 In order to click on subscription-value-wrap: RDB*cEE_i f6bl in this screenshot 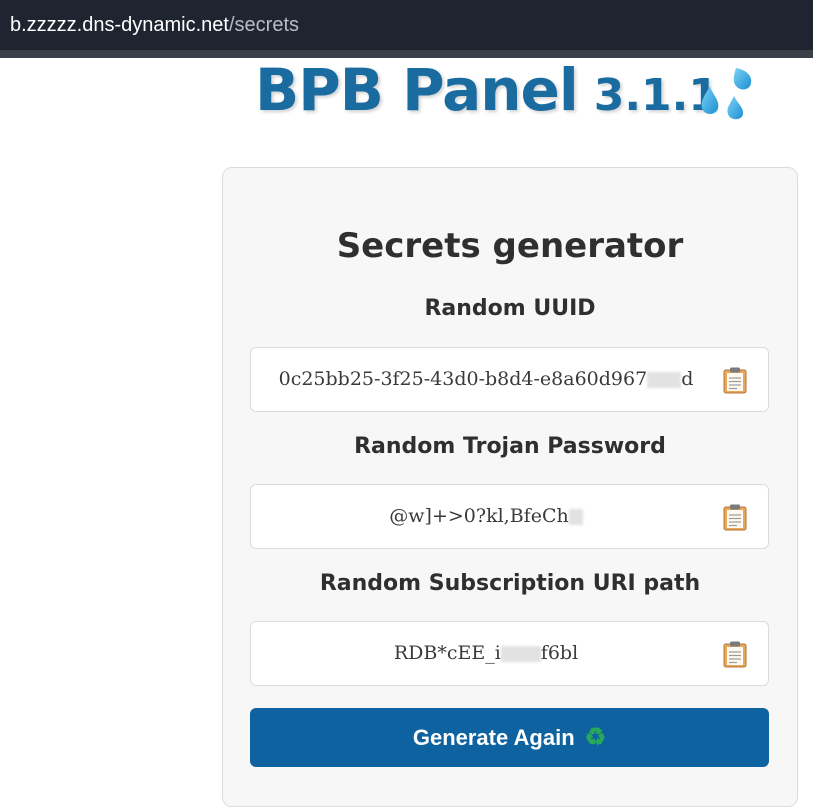, I will do `click(486, 653)`.